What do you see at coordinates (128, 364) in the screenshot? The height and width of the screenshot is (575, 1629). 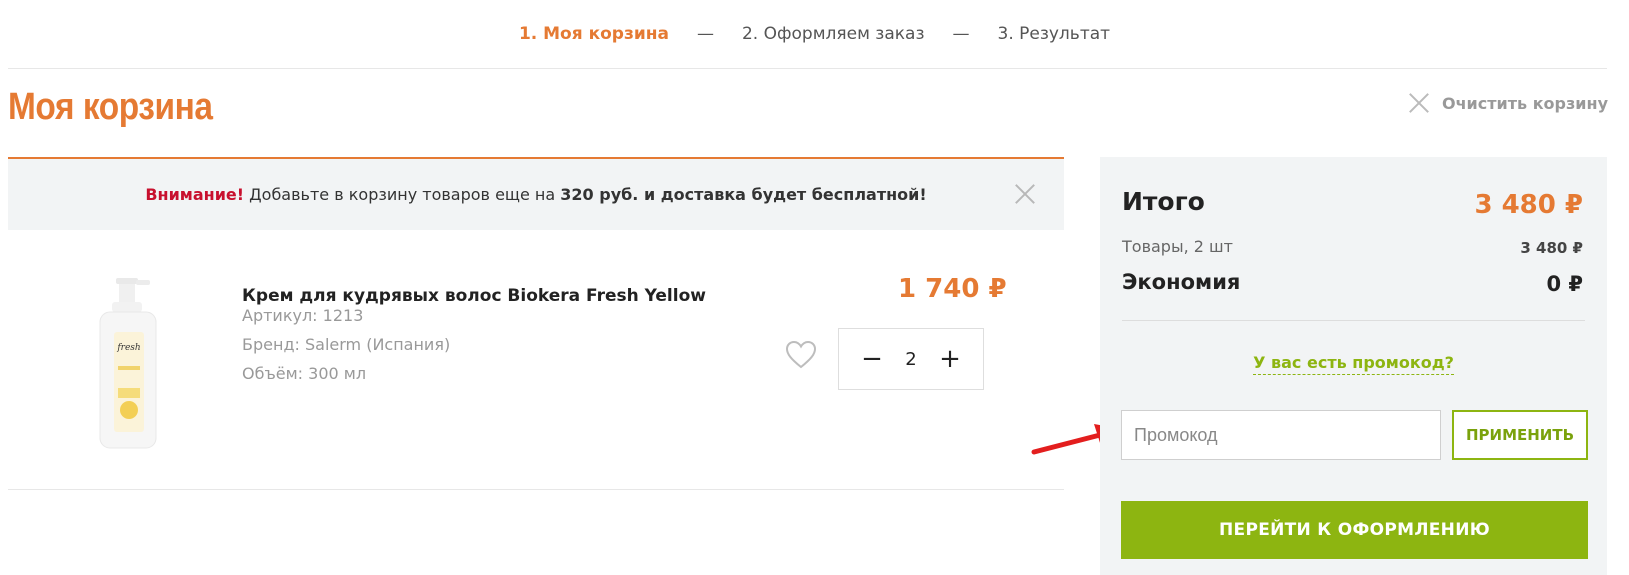 I see `product-image: fresh` at bounding box center [128, 364].